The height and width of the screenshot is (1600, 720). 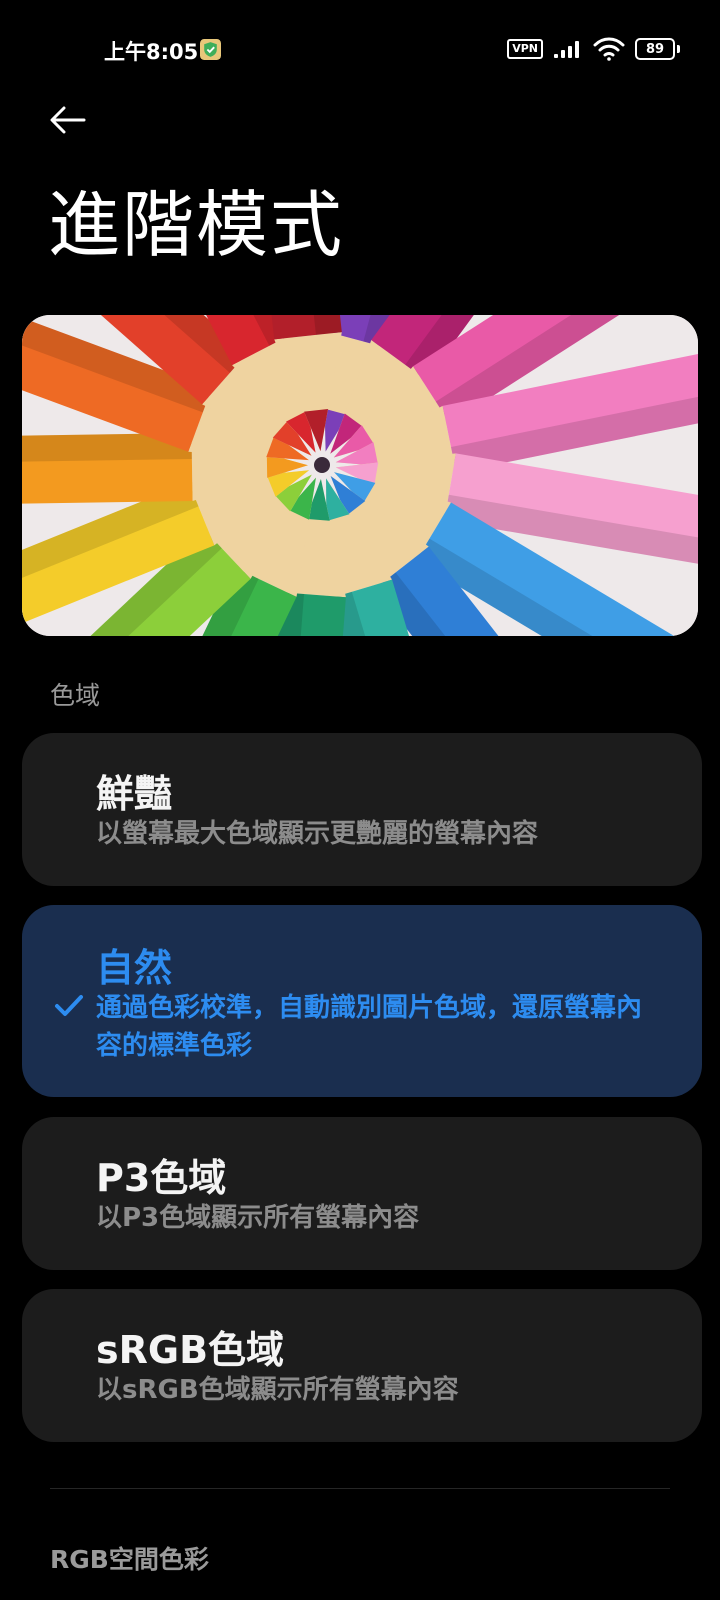 I want to click on option-description: 以螢幕最大色域顯示更艷麗的螢幕內容, so click(x=317, y=834).